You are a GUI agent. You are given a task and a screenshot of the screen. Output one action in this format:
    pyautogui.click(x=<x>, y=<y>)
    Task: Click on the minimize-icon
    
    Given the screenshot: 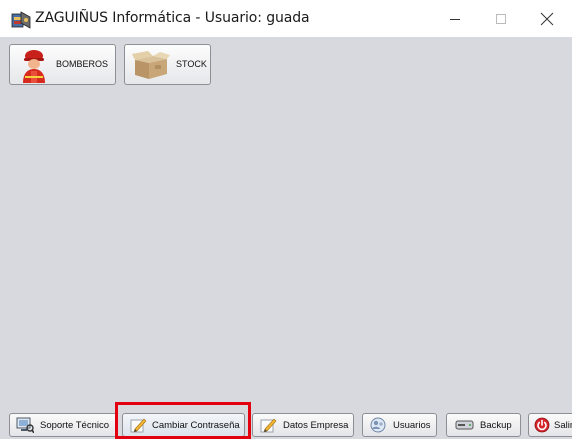 What is the action you would take?
    pyautogui.click(x=455, y=19)
    